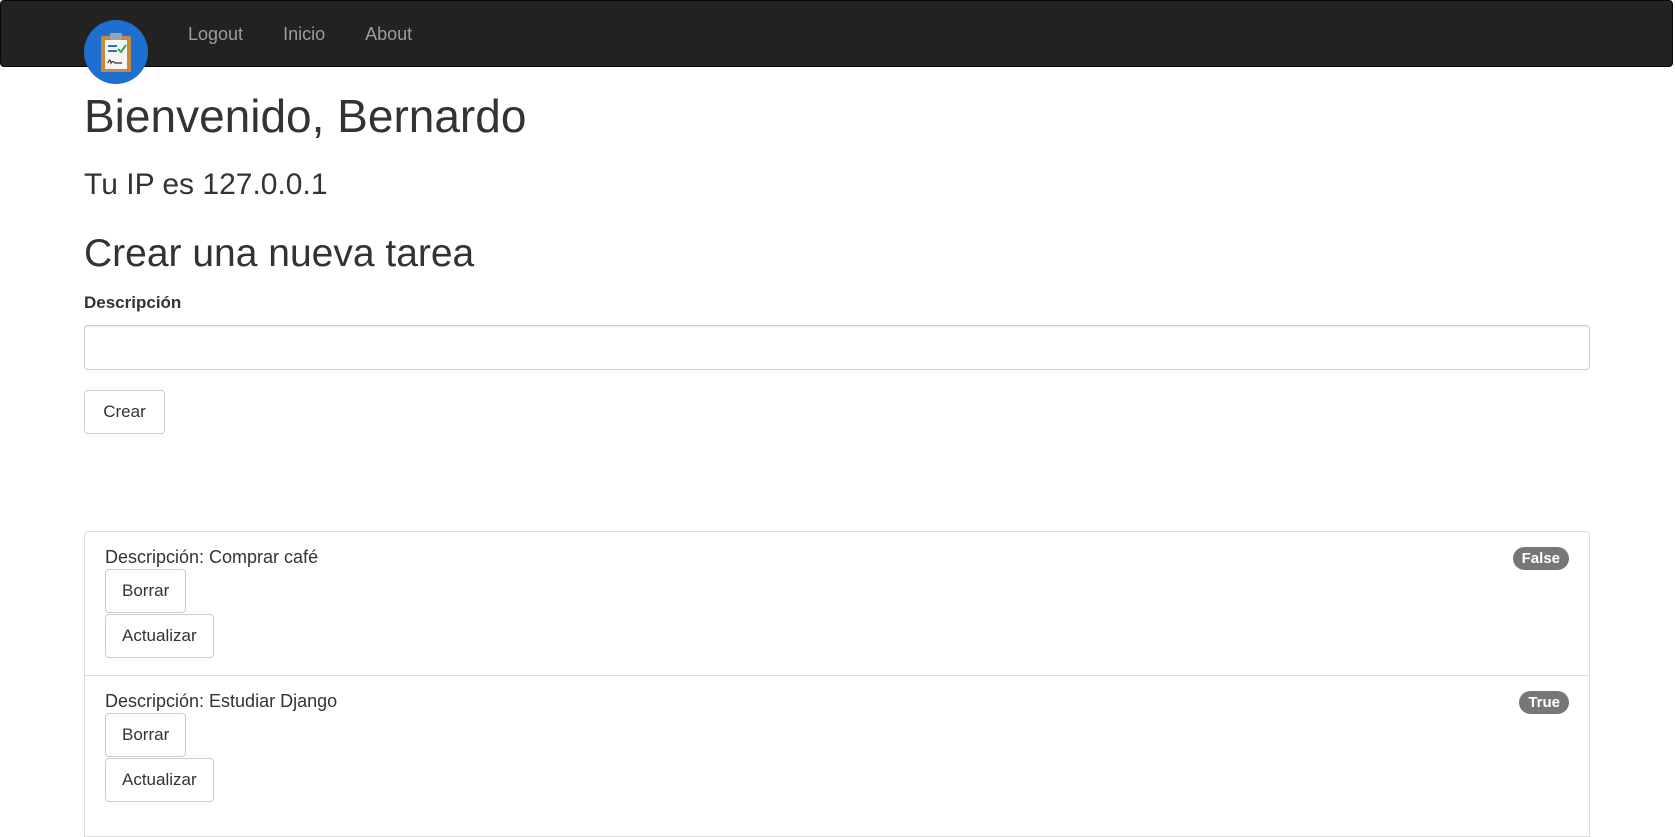  I want to click on nav-links: Logout Inicio About, so click(320, 34).